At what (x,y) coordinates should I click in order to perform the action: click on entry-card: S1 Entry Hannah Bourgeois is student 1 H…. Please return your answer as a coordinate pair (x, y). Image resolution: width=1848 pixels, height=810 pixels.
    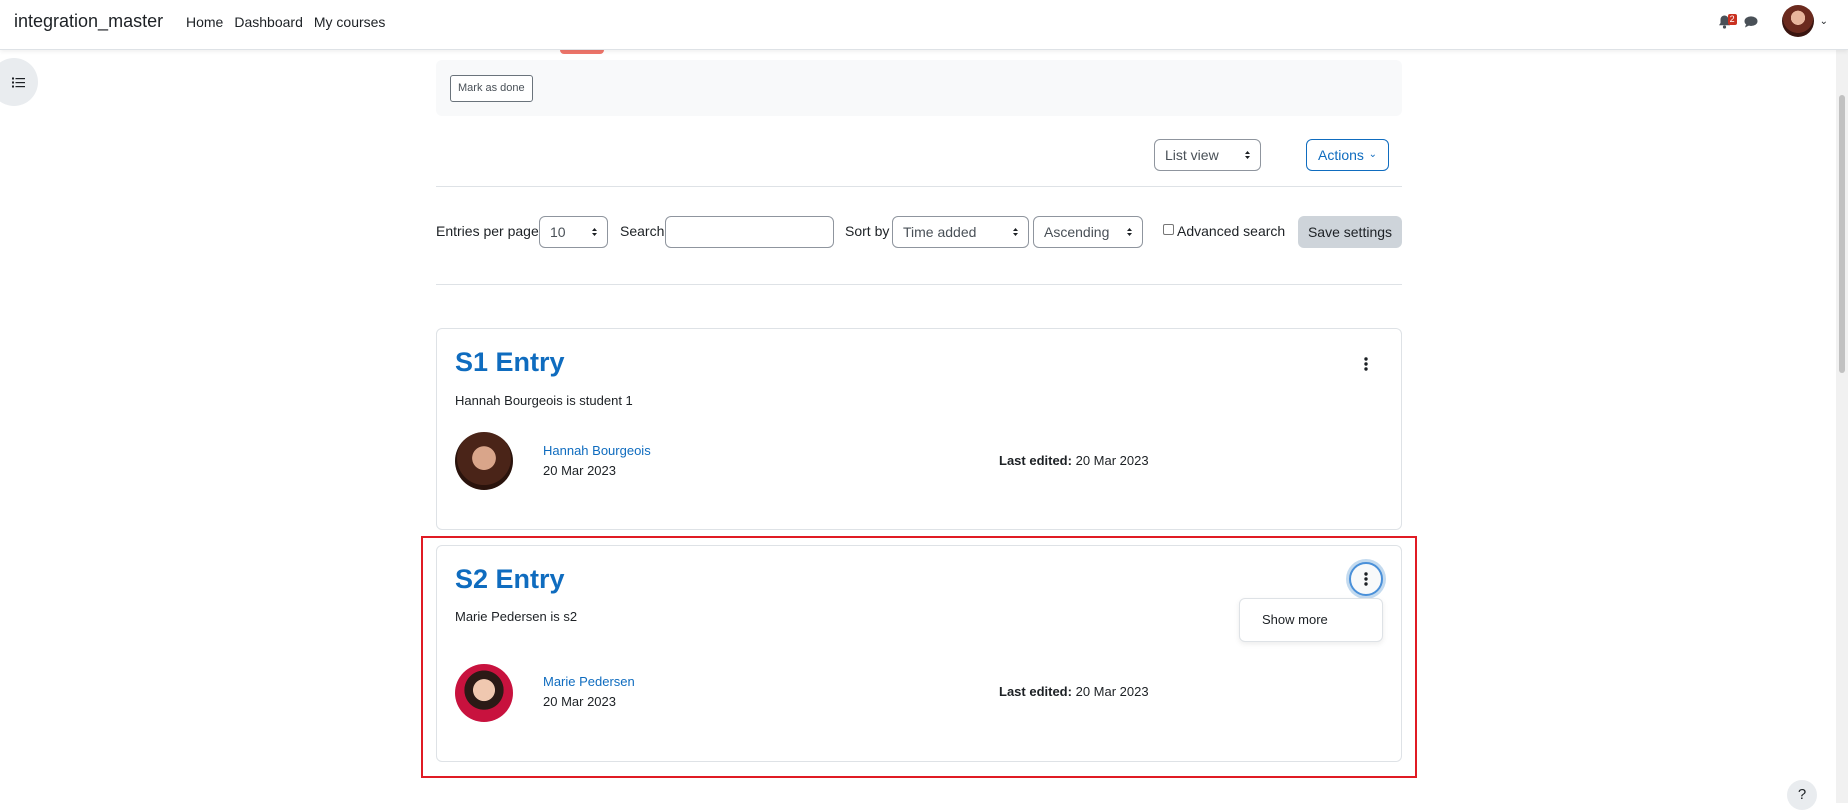
    Looking at the image, I should click on (919, 429).